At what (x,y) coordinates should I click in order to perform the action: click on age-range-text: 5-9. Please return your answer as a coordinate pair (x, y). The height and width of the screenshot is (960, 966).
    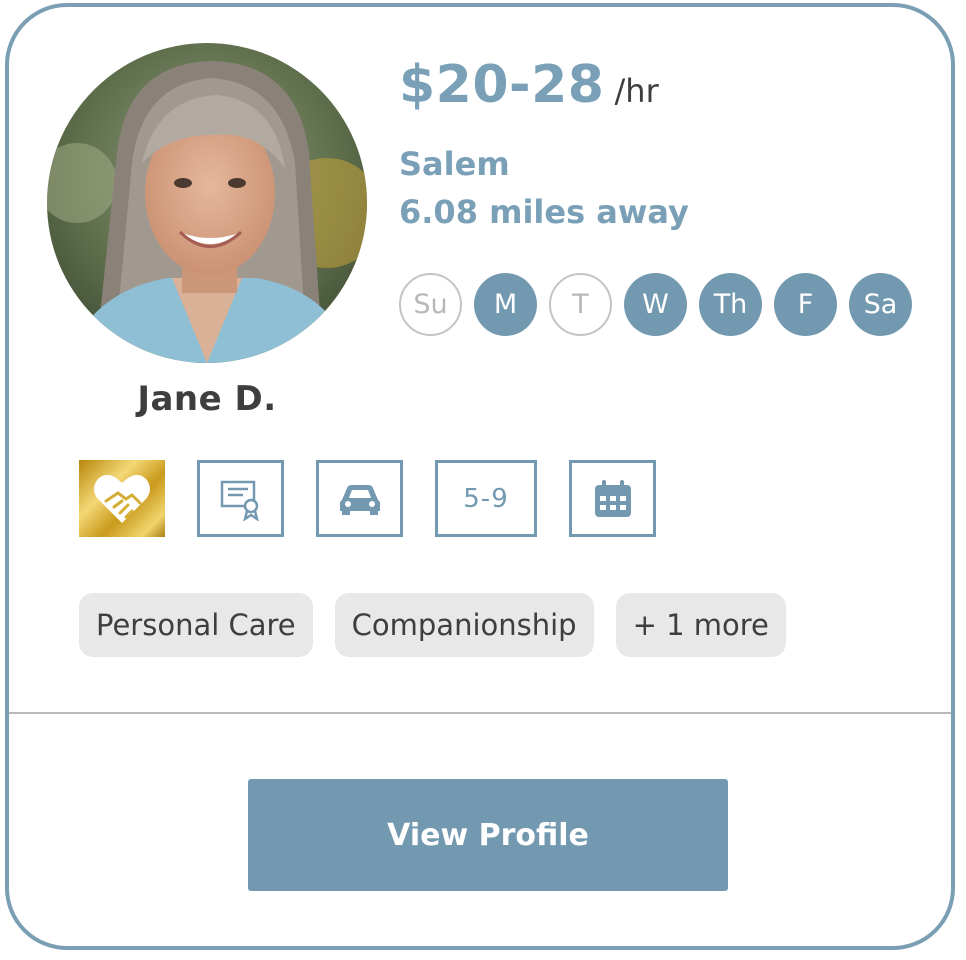
    Looking at the image, I should click on (486, 498).